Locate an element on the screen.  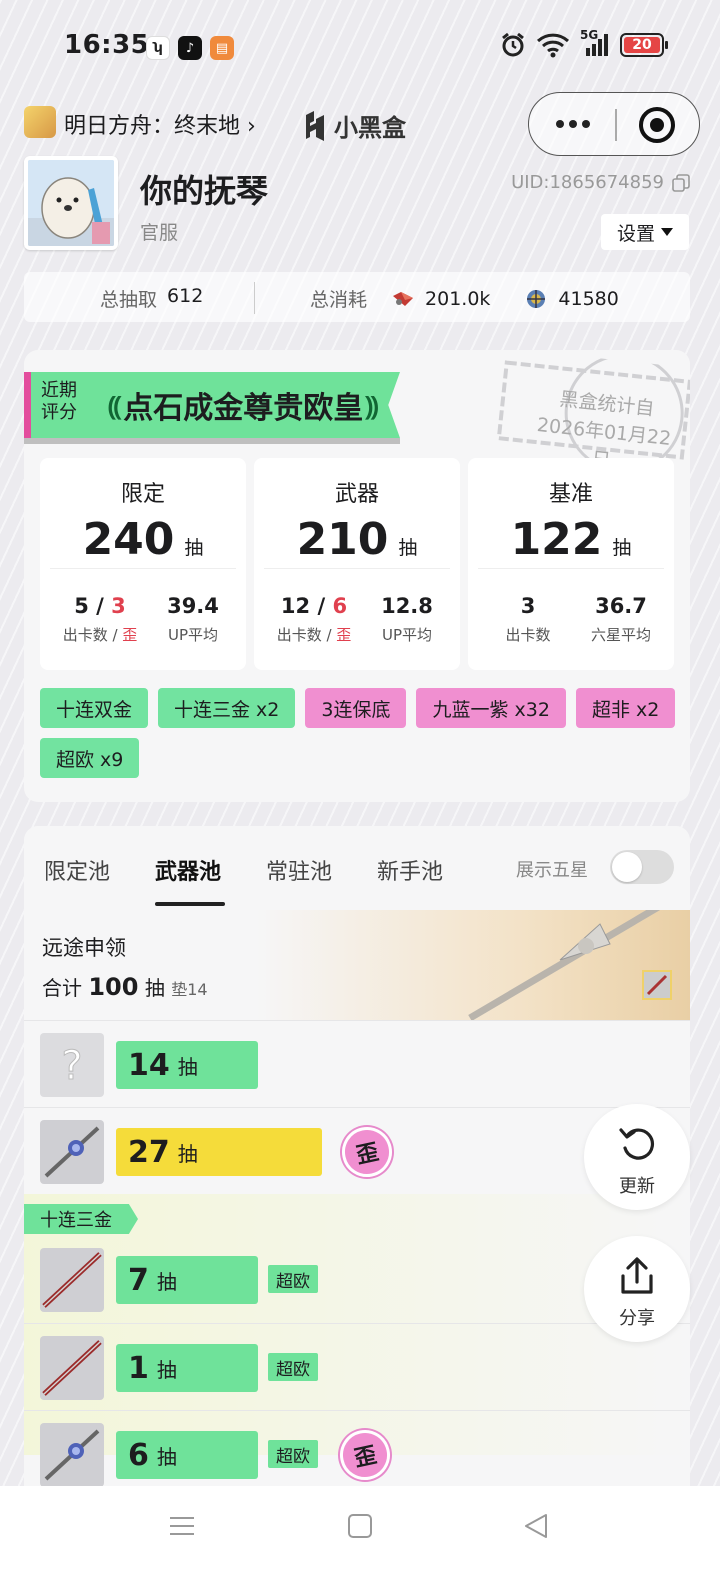
show-five-star-toggle is located at coordinates (642, 867).